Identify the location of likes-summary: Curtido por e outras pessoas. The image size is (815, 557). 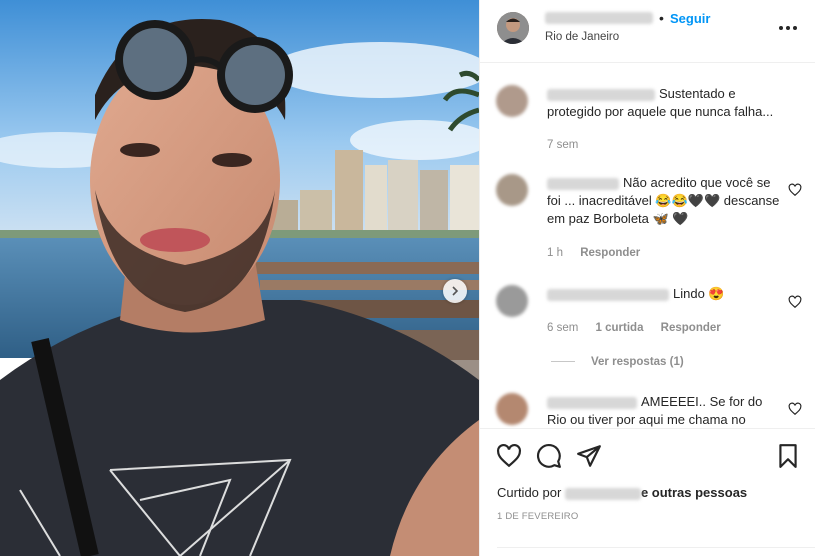
(622, 492).